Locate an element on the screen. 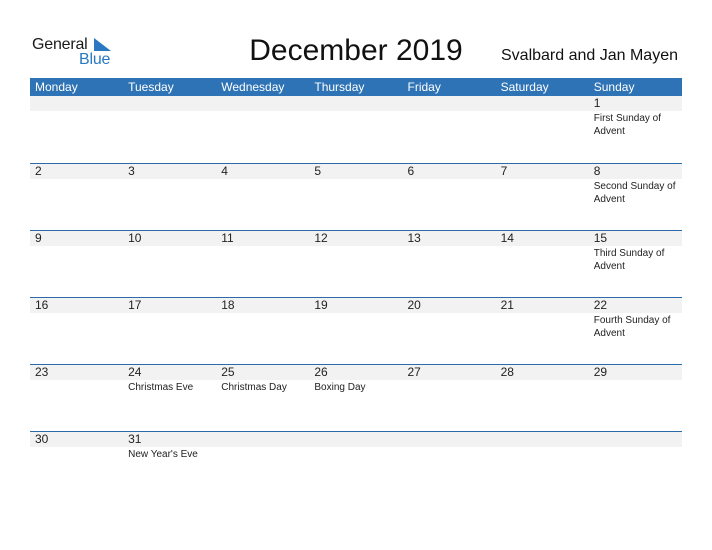 Image resolution: width=712 pixels, height=550 pixels. holiday-label: First Sunday of Advent is located at coordinates (627, 125).